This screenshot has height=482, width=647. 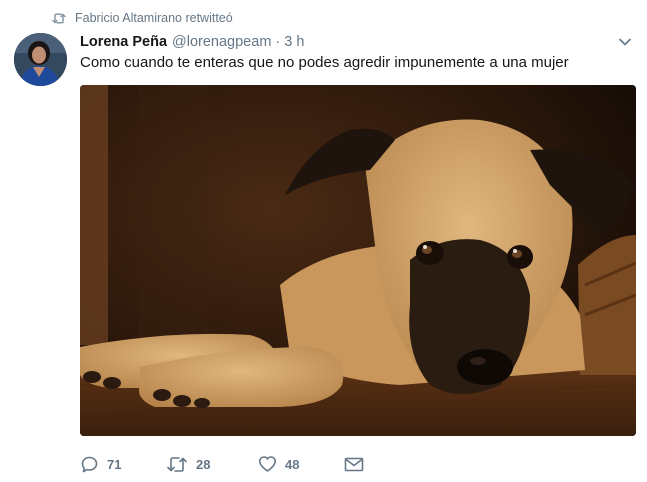 I want to click on tweet-actions: 71 28 48, so click(x=222, y=464).